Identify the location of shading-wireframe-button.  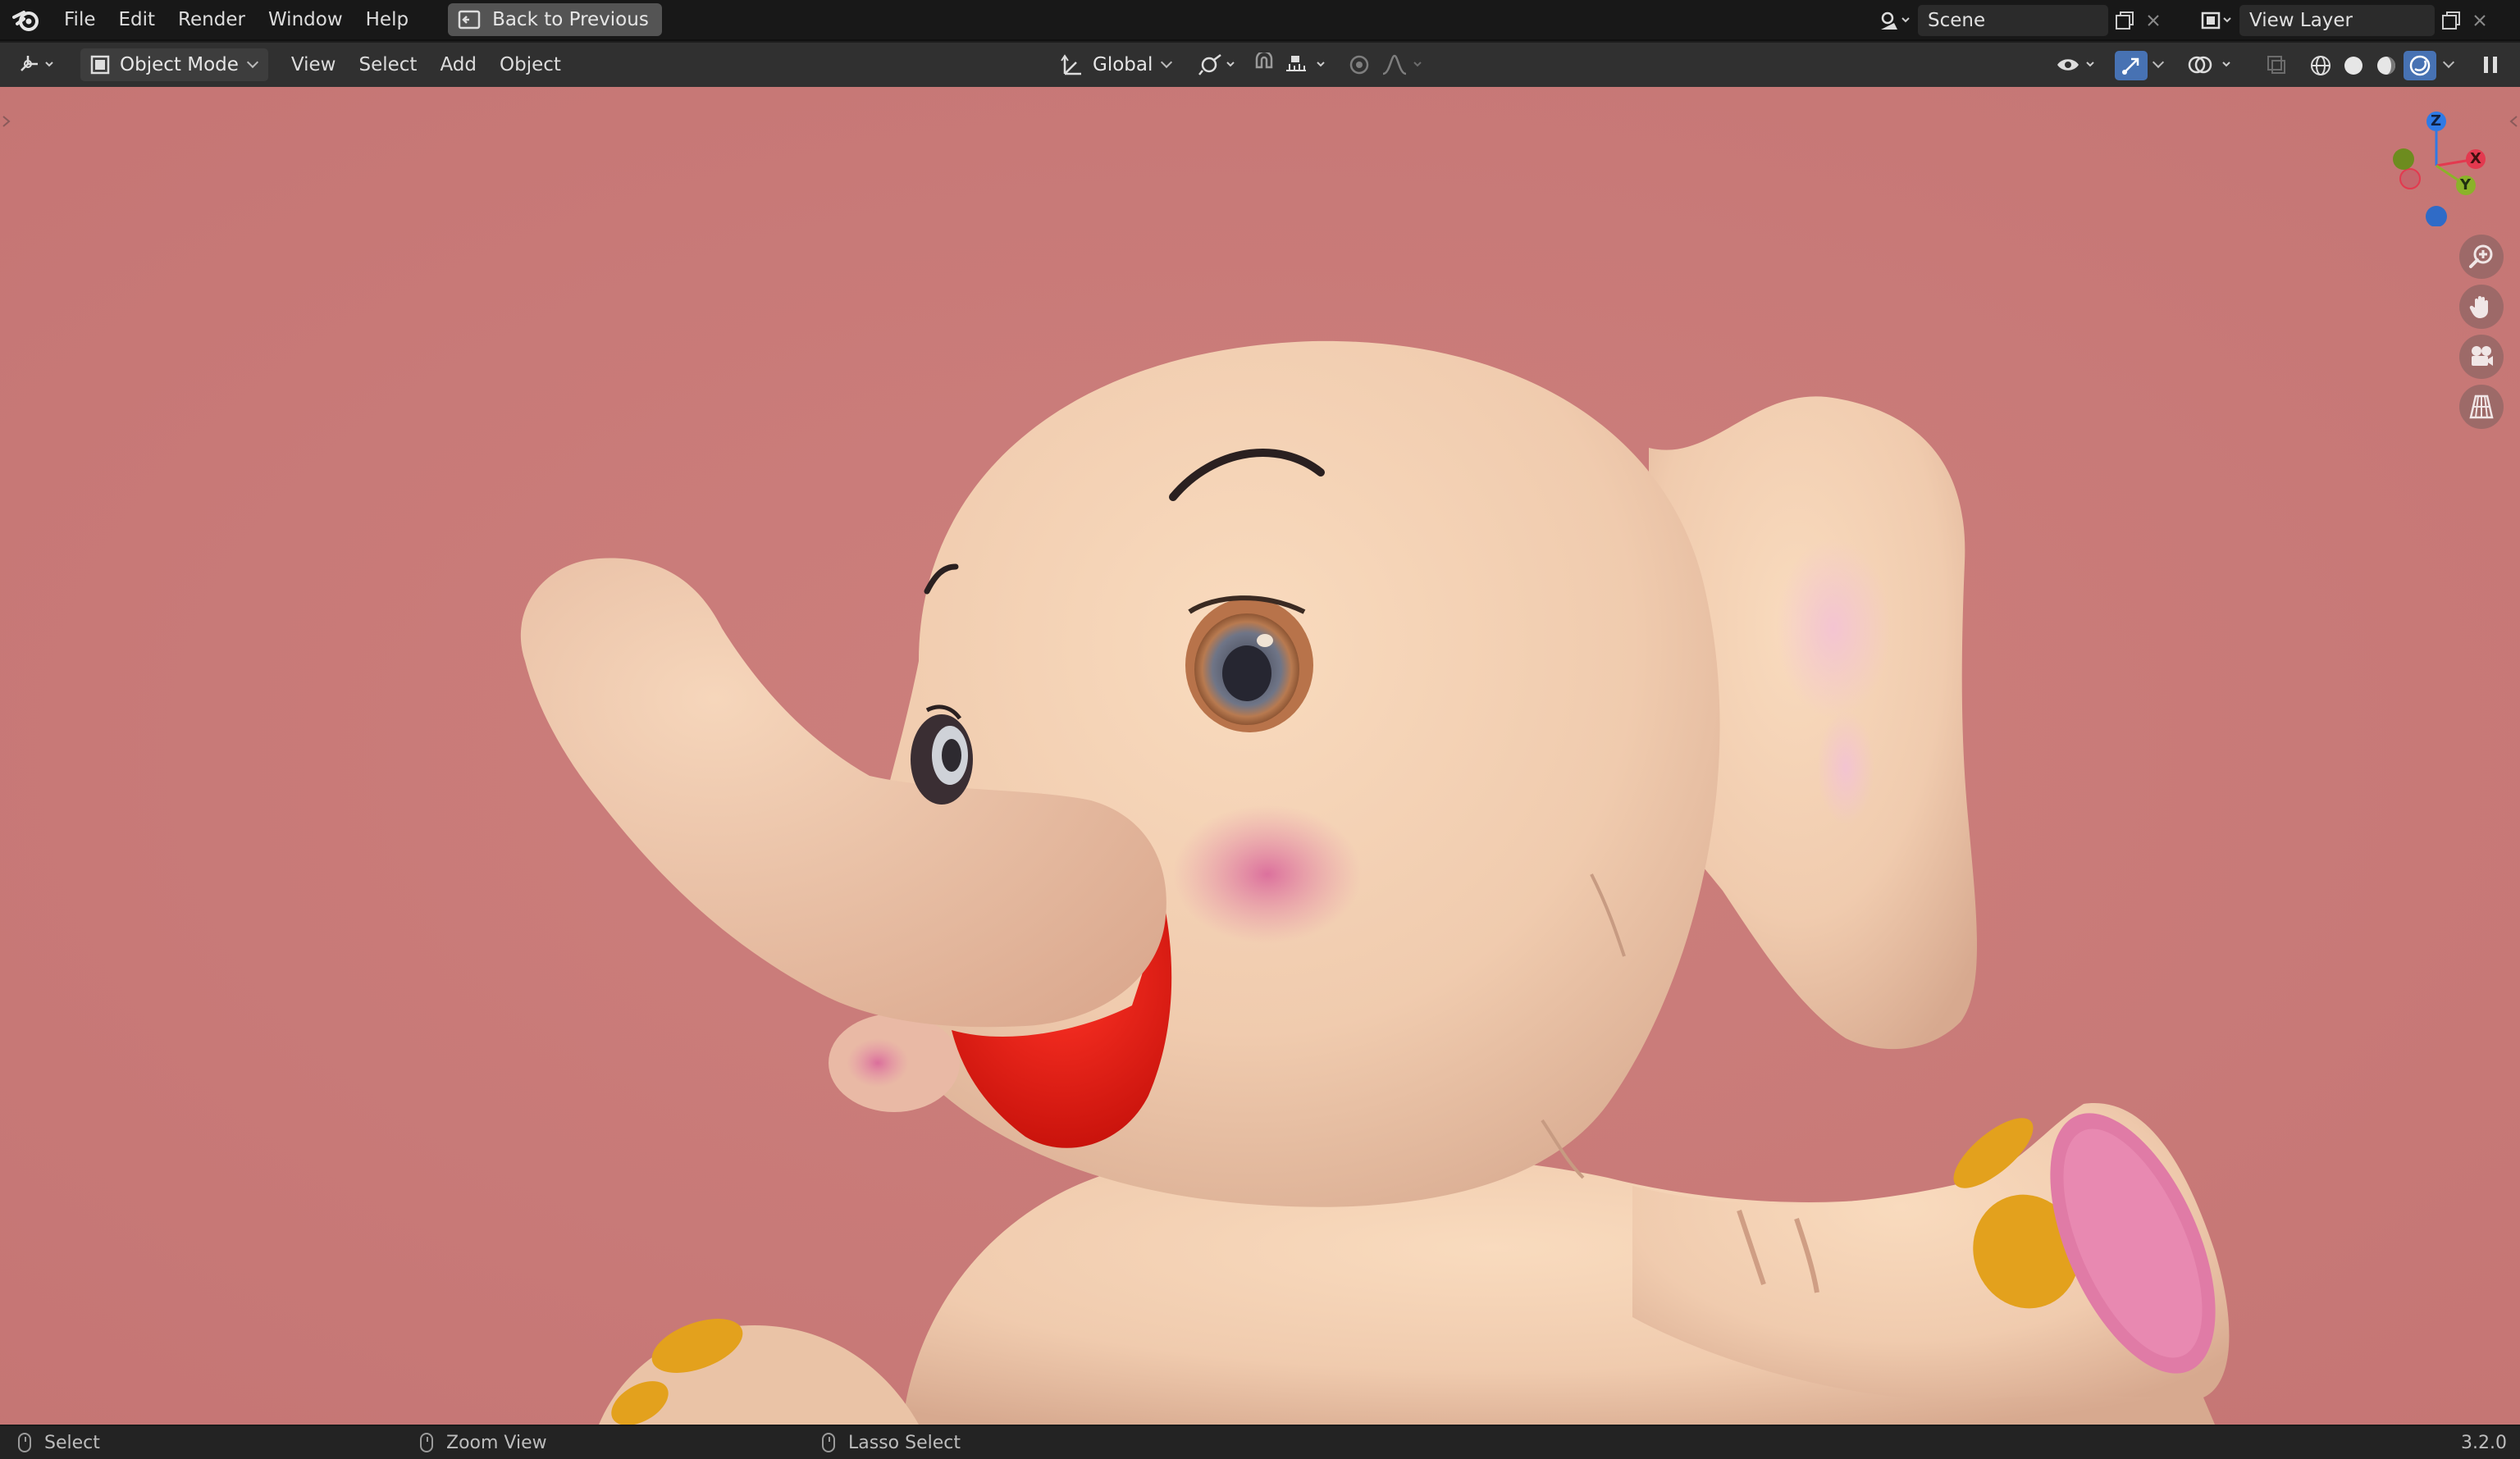
(2320, 65).